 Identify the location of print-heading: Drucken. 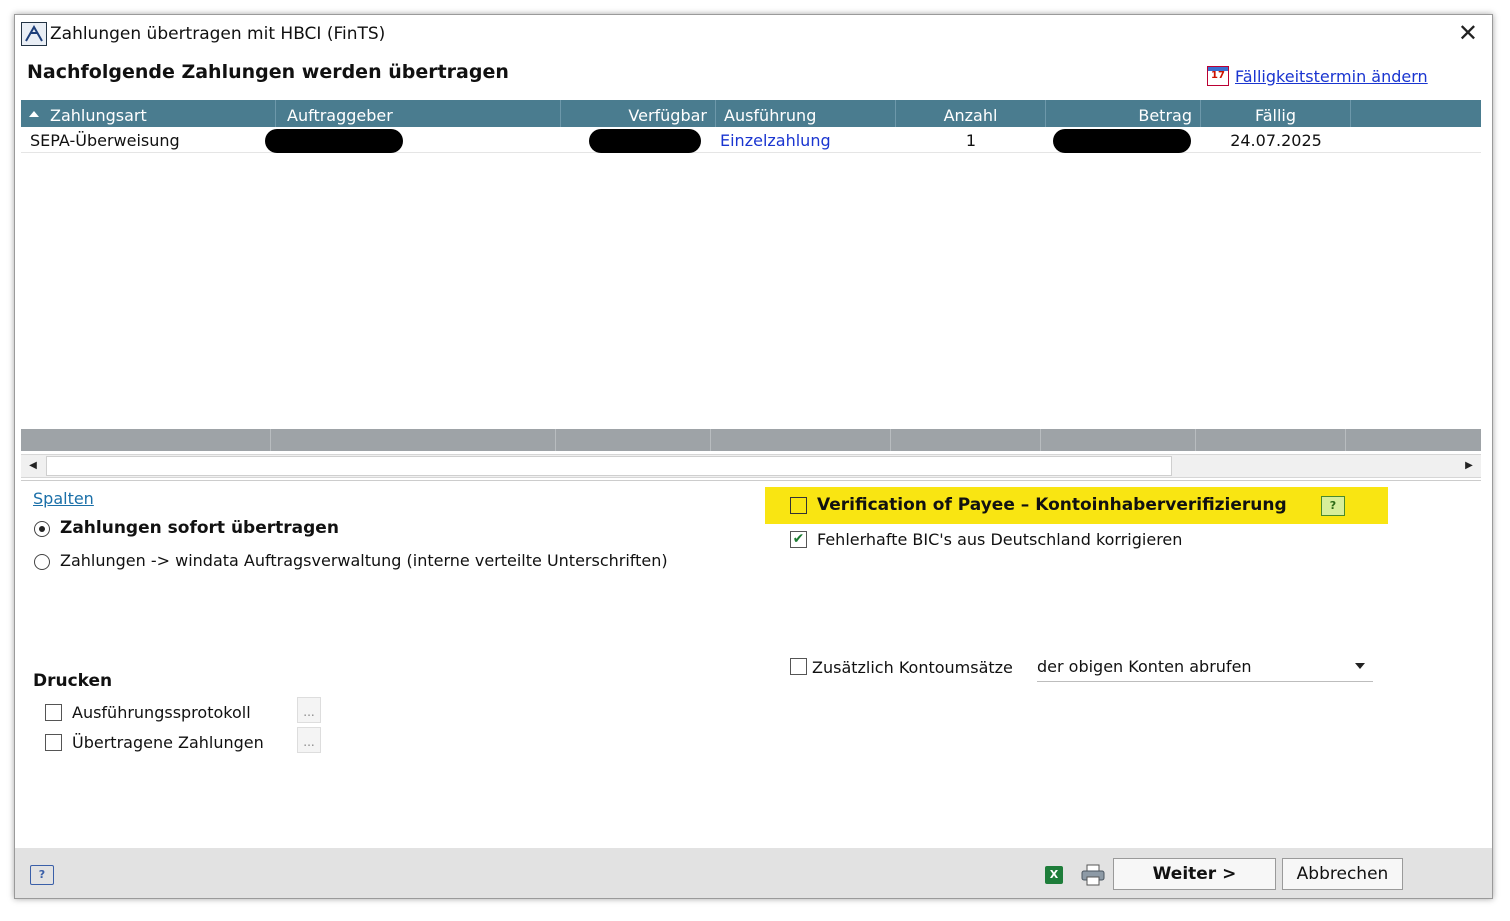
(73, 681).